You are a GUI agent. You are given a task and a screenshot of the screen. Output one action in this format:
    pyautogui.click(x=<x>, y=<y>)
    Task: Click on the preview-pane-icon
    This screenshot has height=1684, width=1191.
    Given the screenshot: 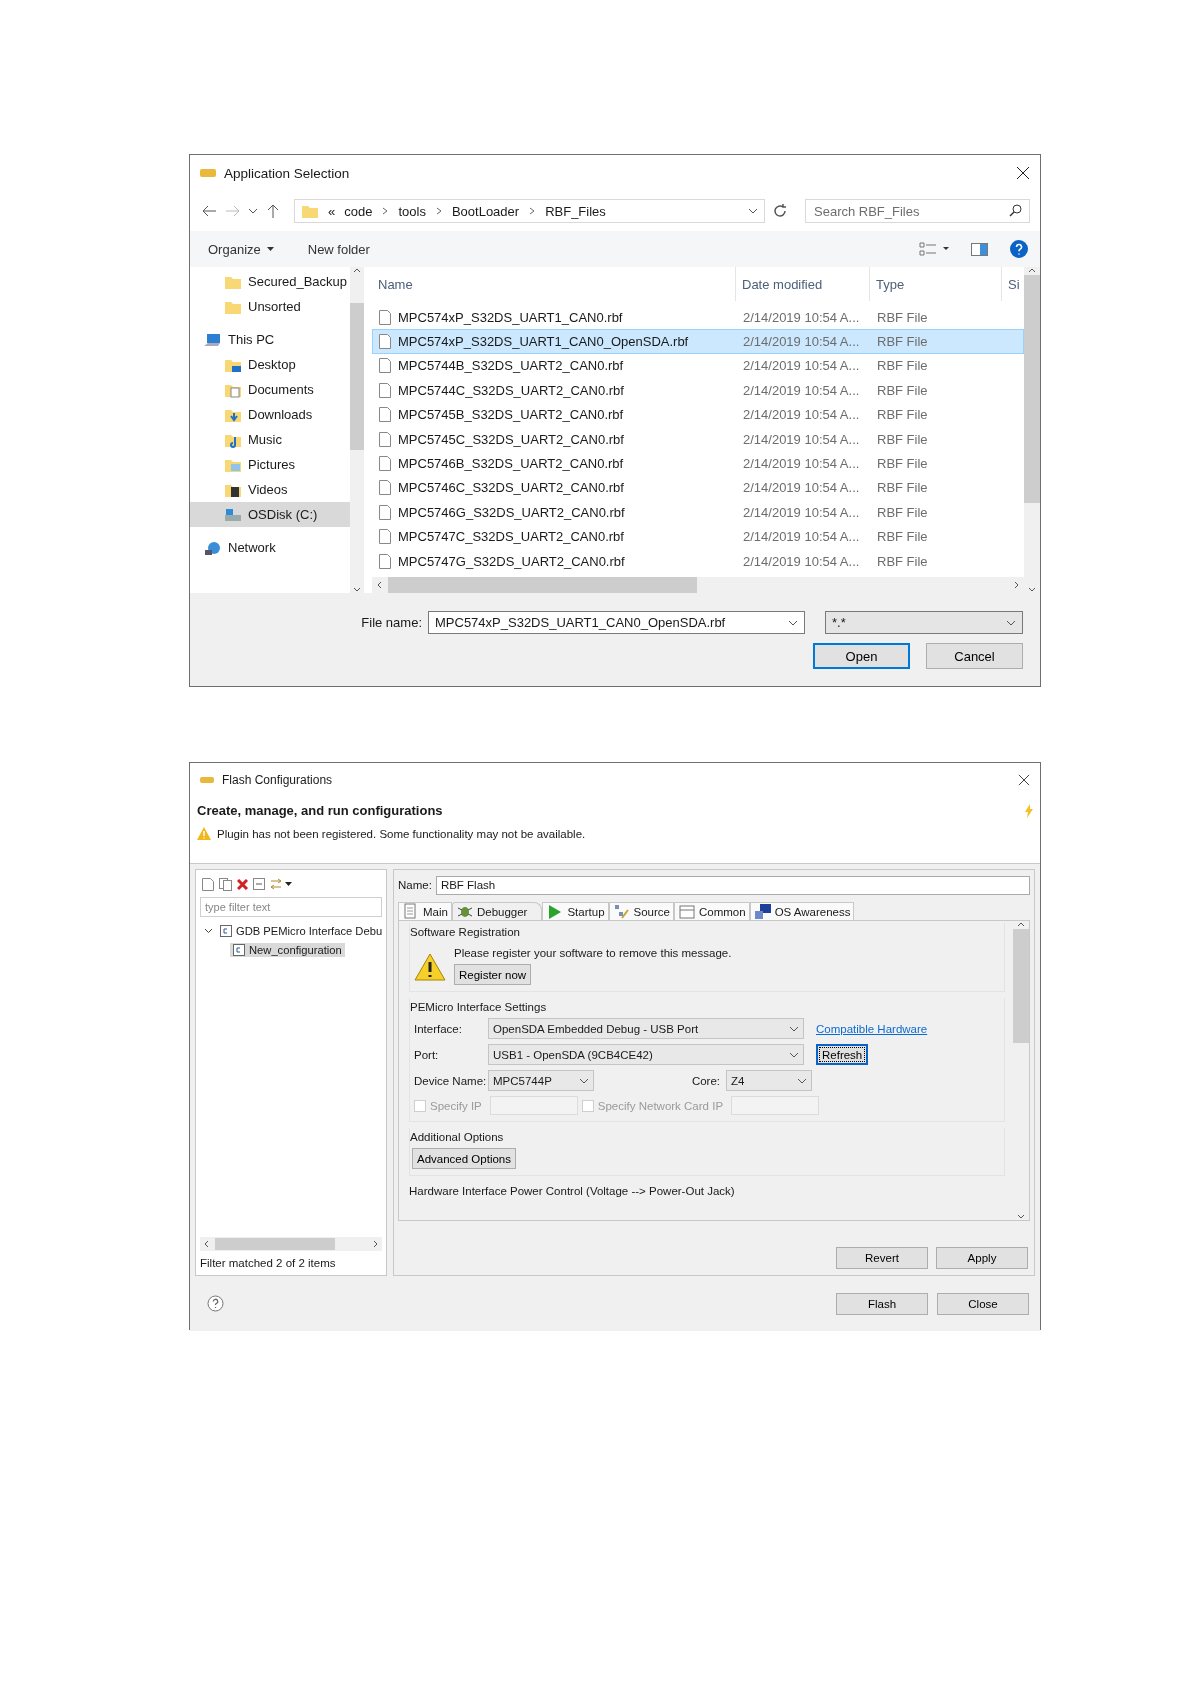 What is the action you would take?
    pyautogui.click(x=979, y=249)
    